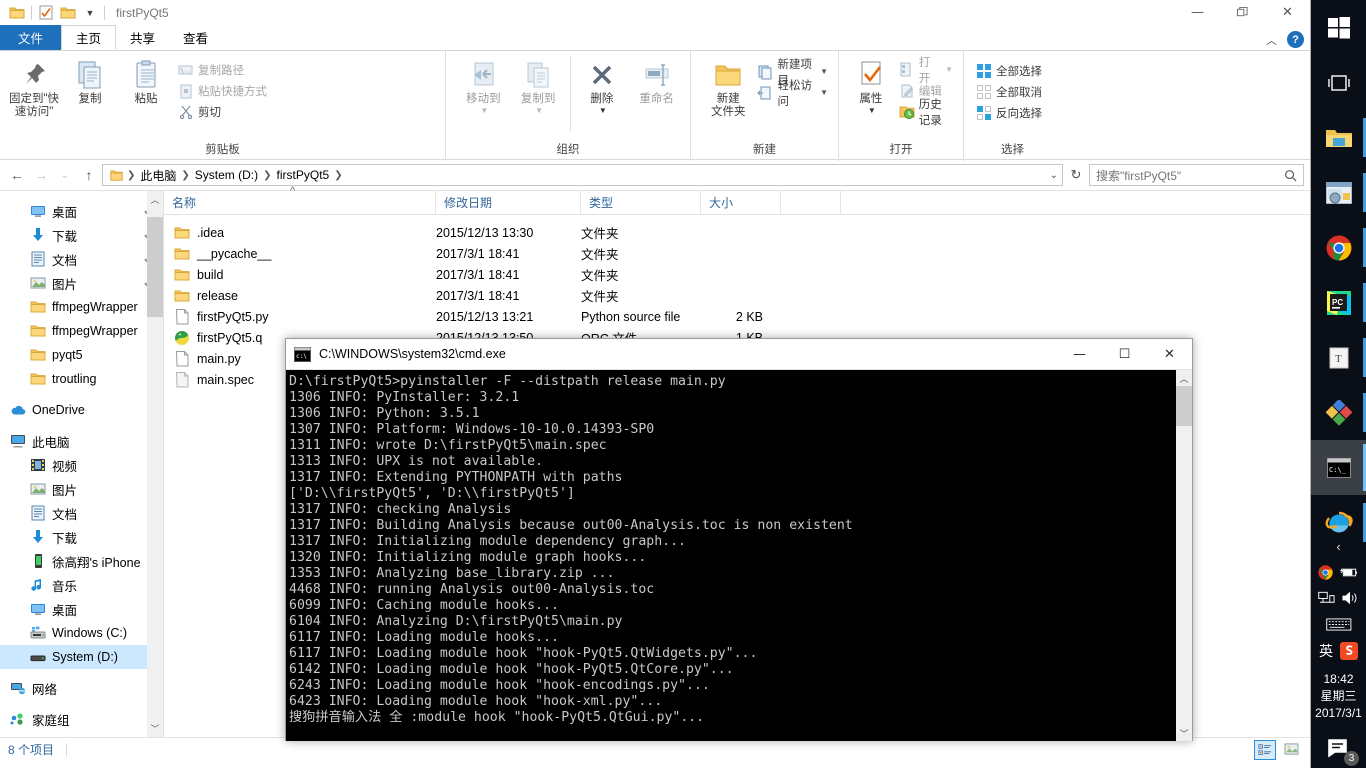  Describe the element at coordinates (81, 465) in the screenshot. I see `nav-item--10: 视频` at that location.